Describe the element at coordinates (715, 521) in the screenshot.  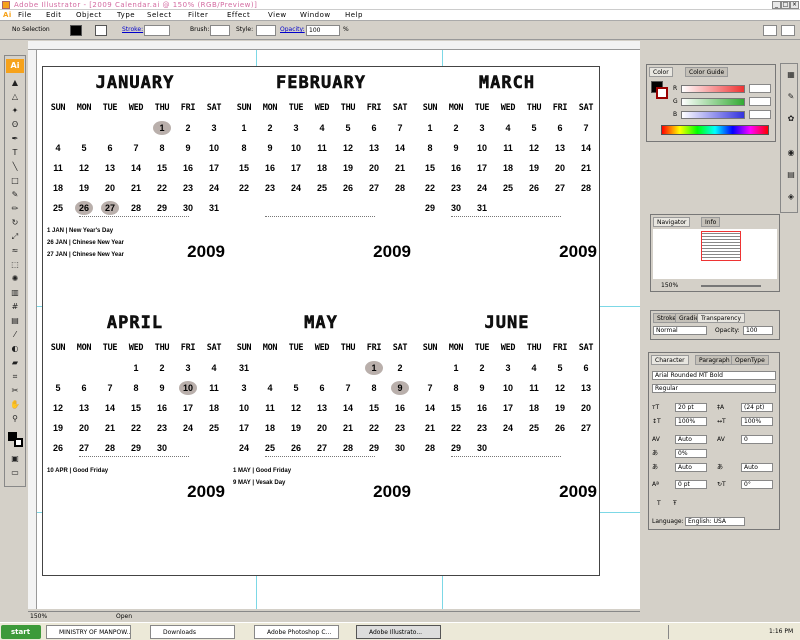
I see `language-dropdown: English: USA` at that location.